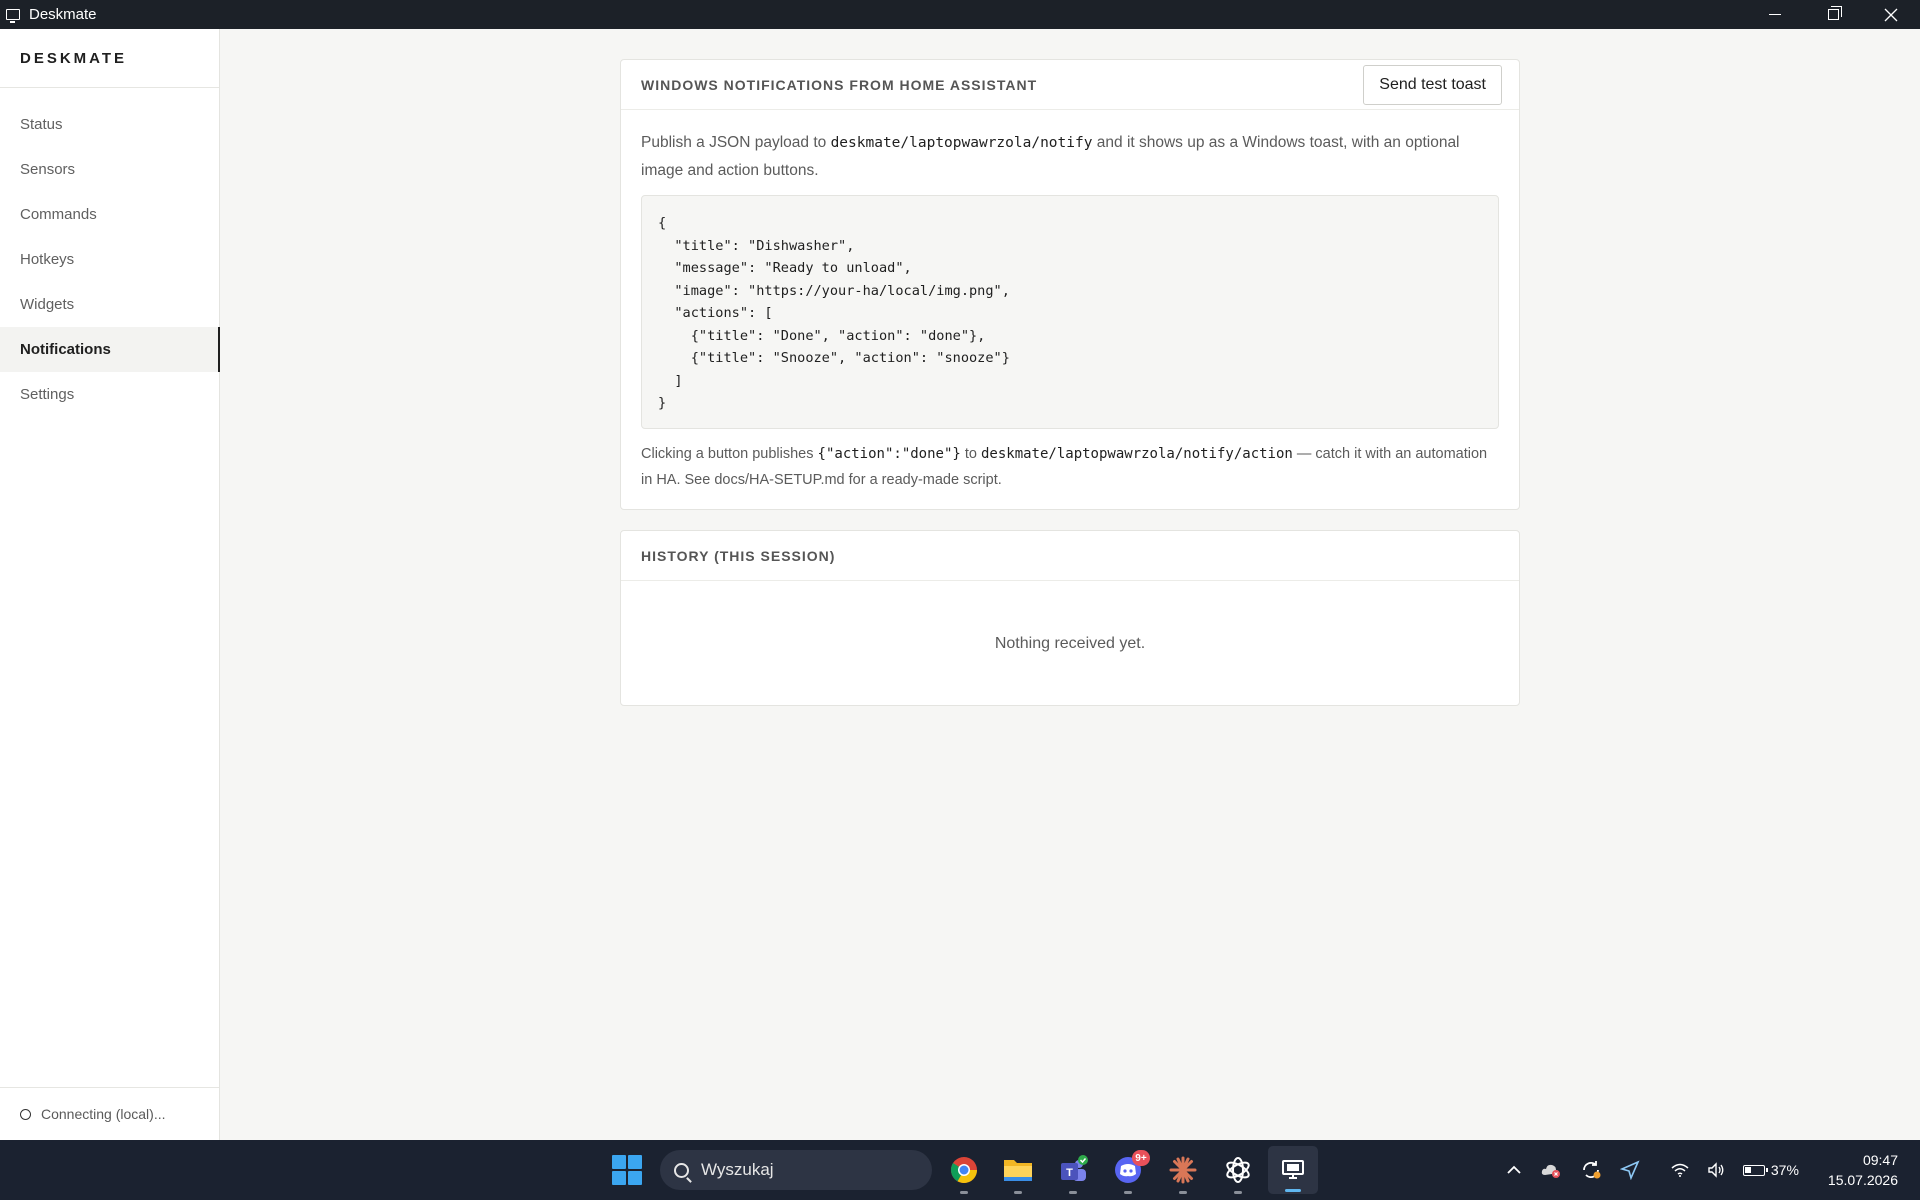 This screenshot has width=1920, height=1200. I want to click on search-placeholder: Wyszukaj, so click(737, 1169).